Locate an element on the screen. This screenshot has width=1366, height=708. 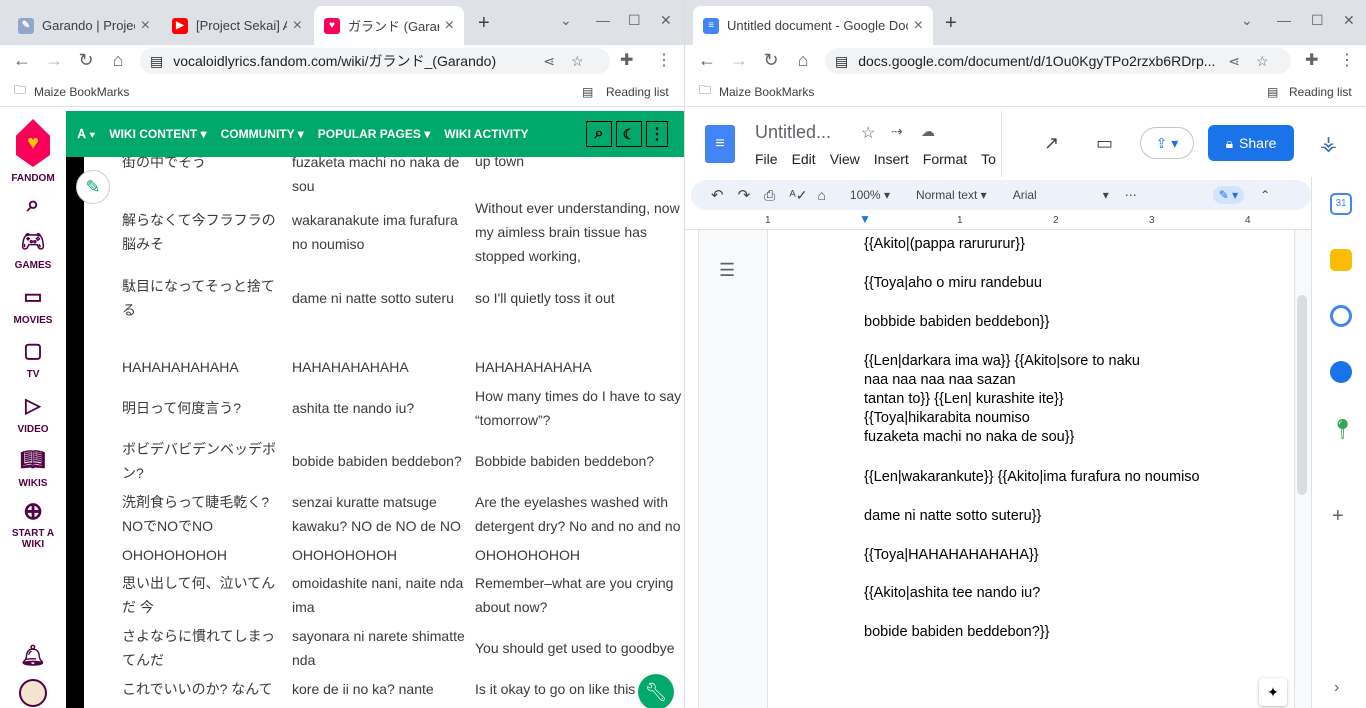
nav-popular-pages: POPULAR PAGES ▾ is located at coordinates (374, 134).